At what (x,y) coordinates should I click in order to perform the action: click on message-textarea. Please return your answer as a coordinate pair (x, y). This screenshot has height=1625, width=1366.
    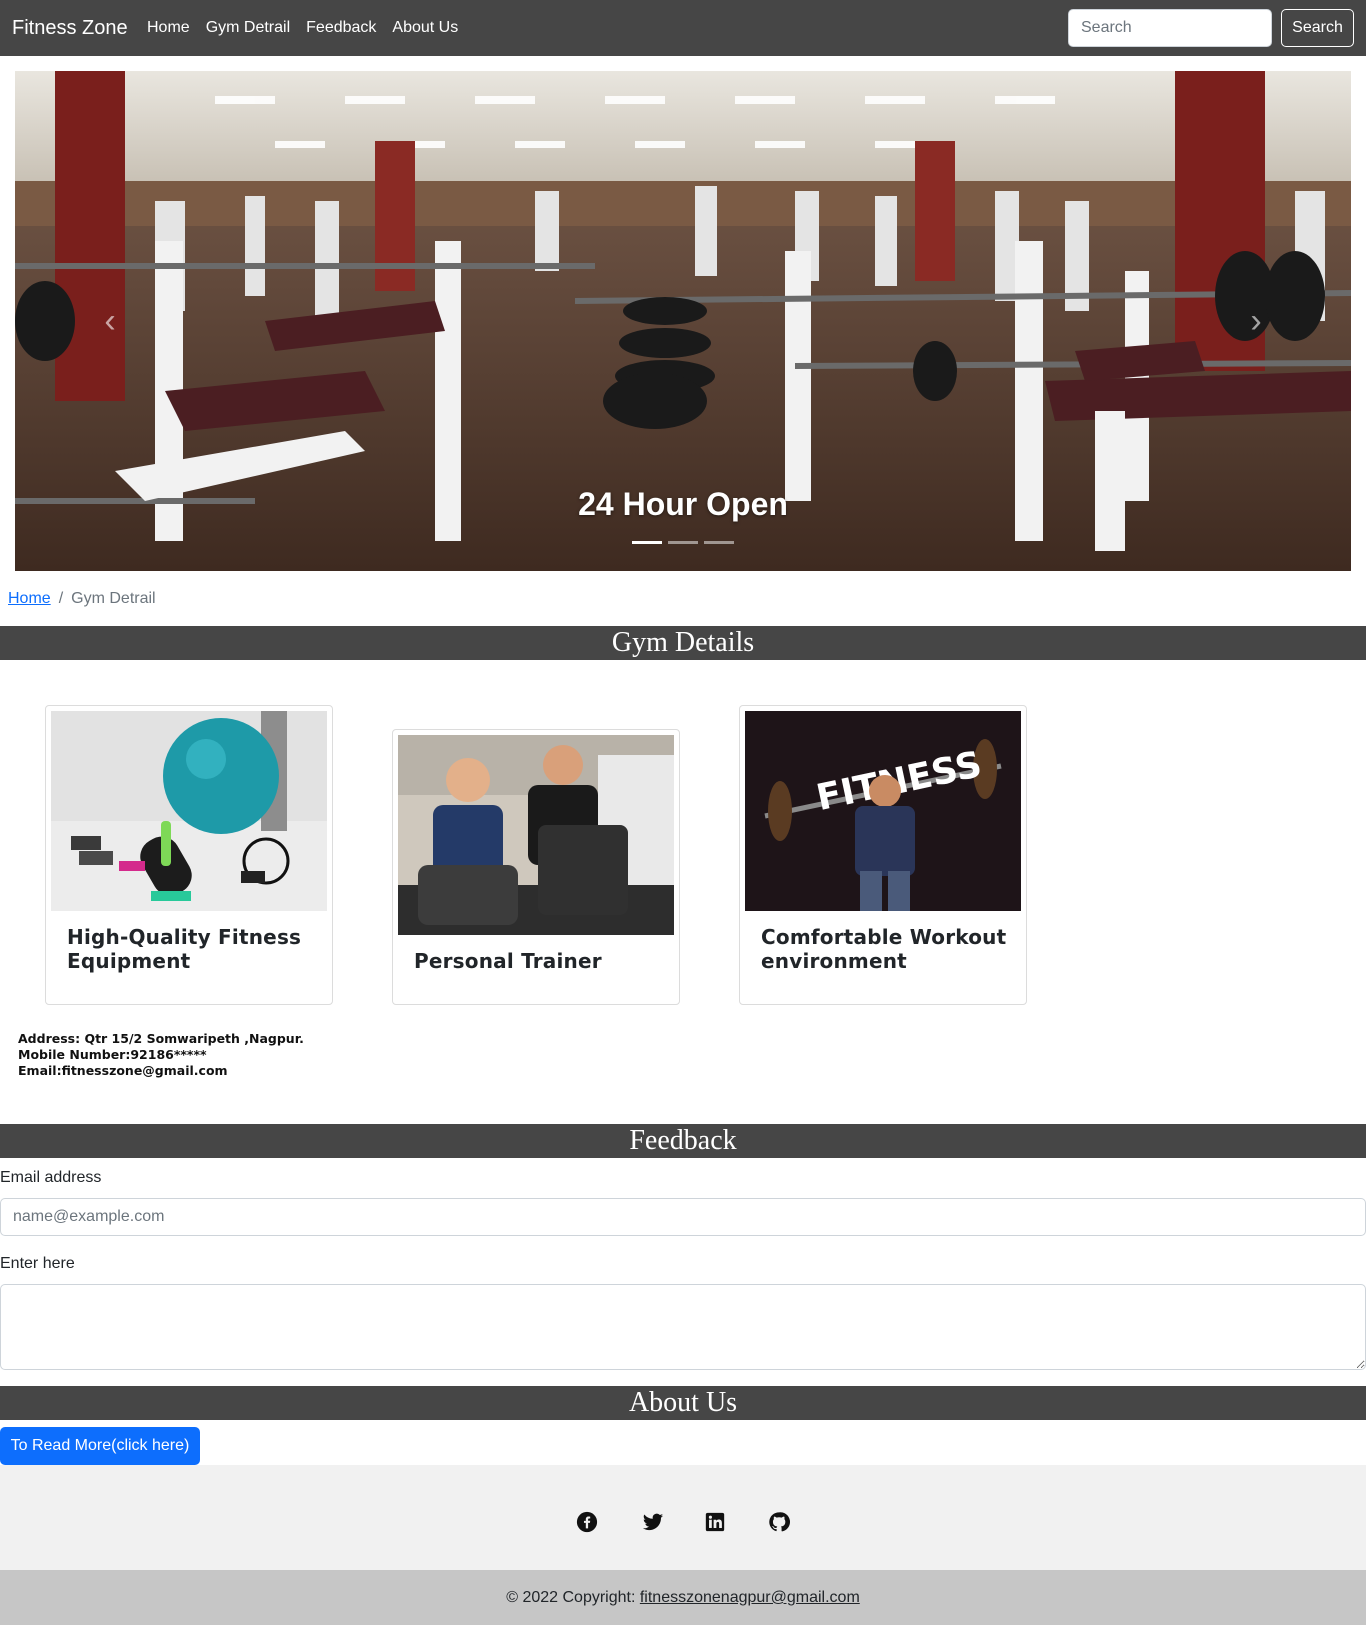
    Looking at the image, I should click on (683, 1327).